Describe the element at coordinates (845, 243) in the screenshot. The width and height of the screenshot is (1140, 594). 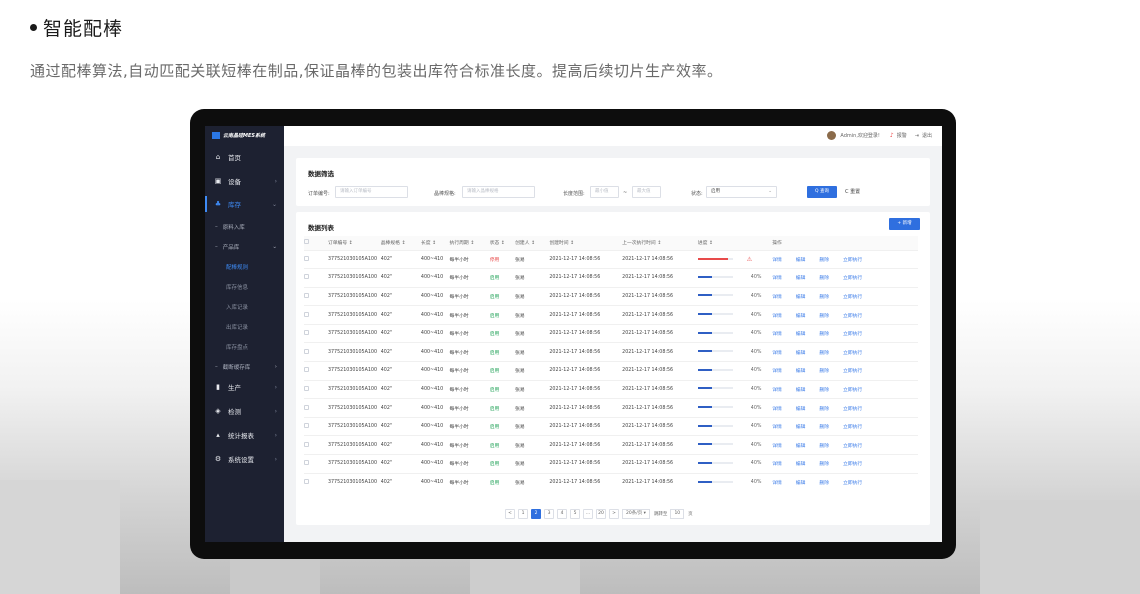
I see `column-header: 操作` at that location.